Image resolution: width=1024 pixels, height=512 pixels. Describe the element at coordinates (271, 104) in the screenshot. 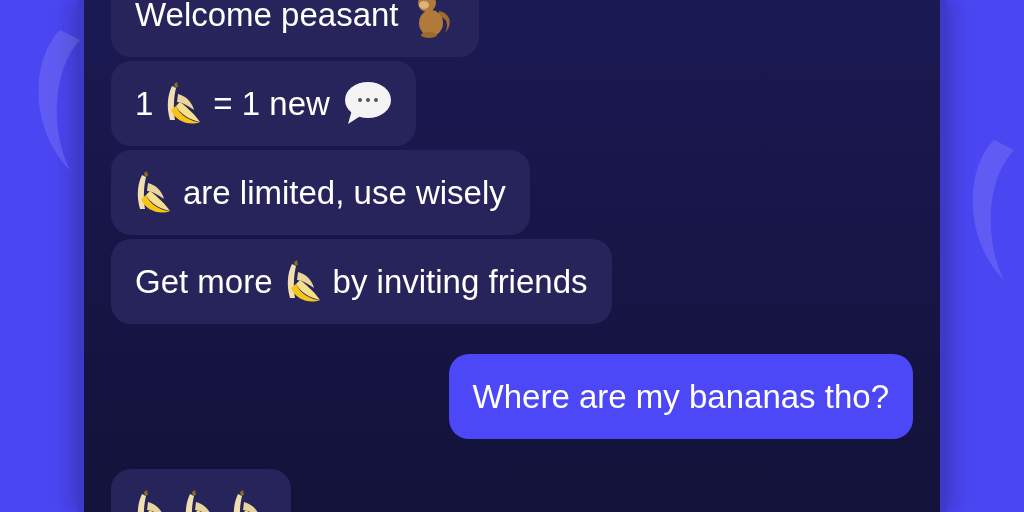

I see `message-text: = 1 new` at that location.